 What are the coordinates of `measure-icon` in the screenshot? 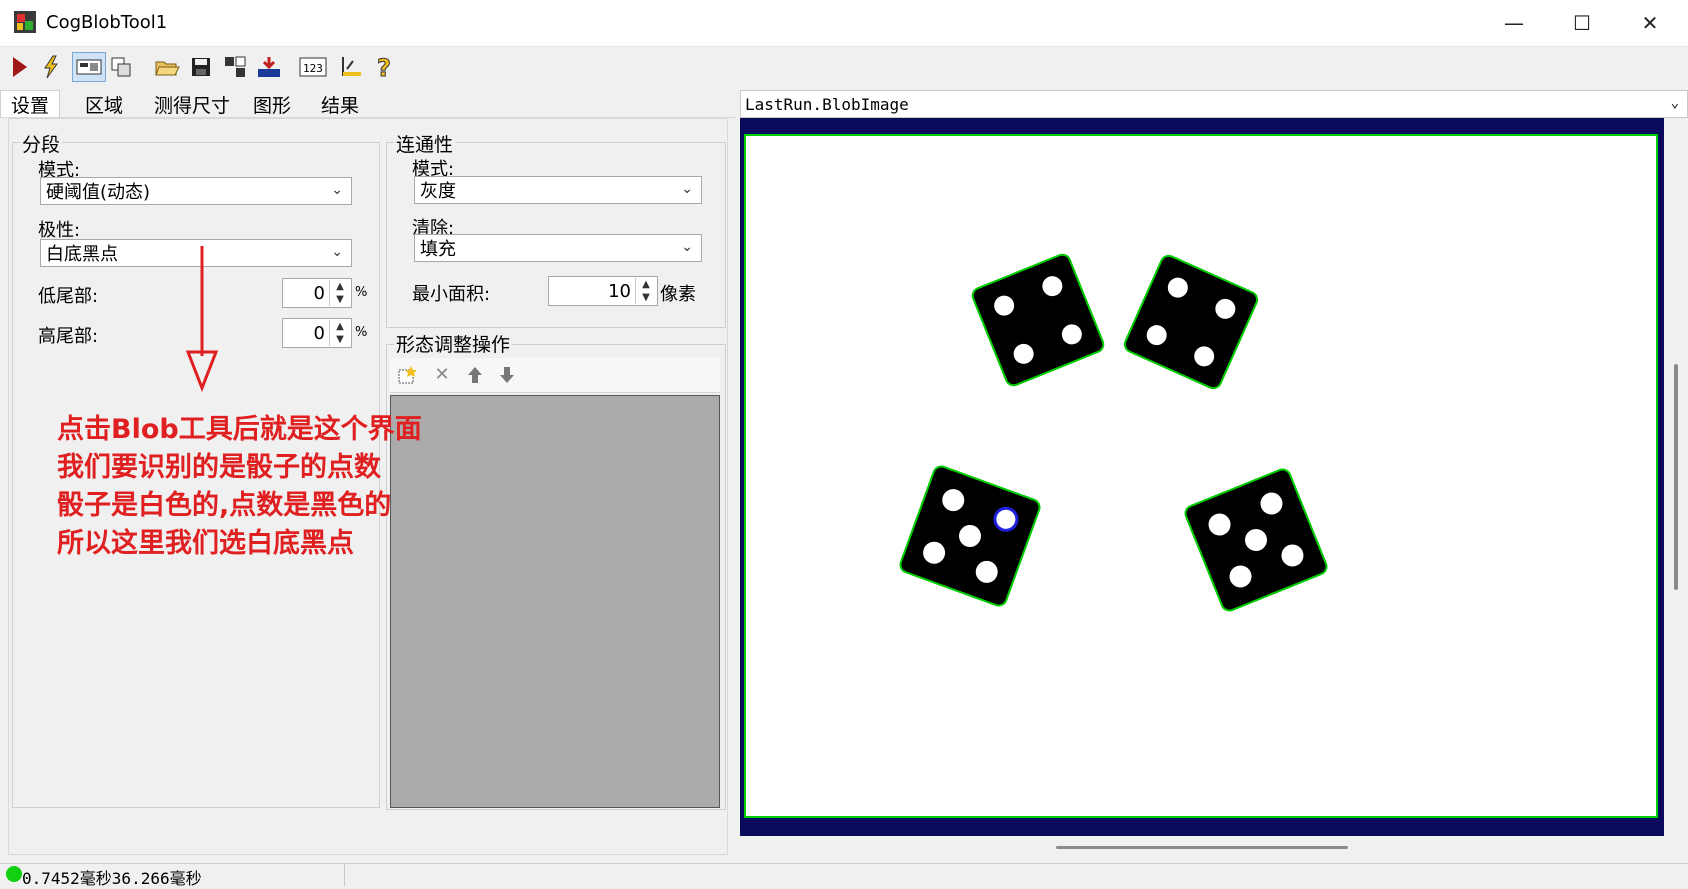 It's located at (351, 66).